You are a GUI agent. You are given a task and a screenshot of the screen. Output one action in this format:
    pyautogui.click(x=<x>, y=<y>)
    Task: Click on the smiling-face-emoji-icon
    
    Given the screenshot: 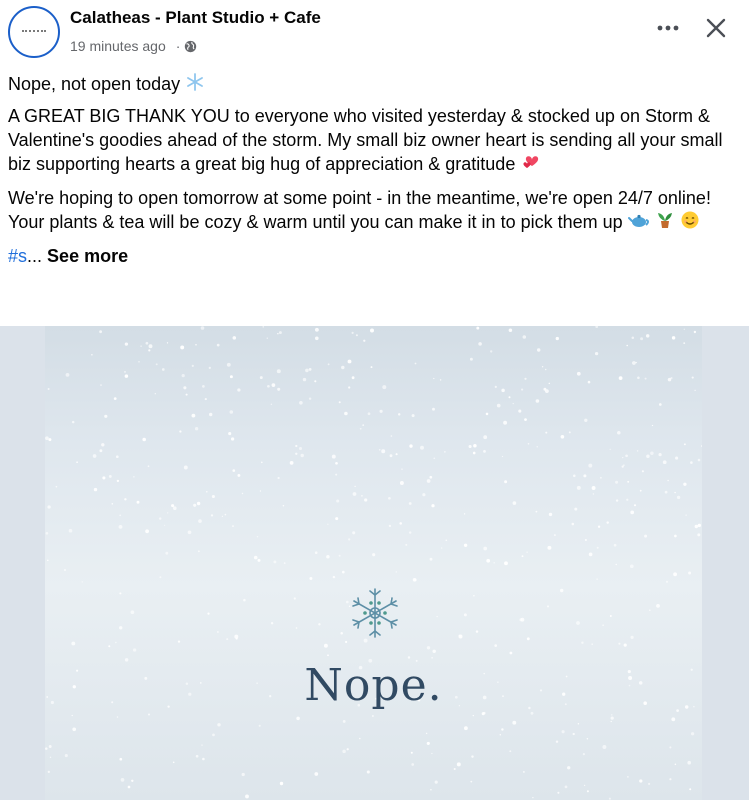 What is the action you would take?
    pyautogui.click(x=690, y=223)
    